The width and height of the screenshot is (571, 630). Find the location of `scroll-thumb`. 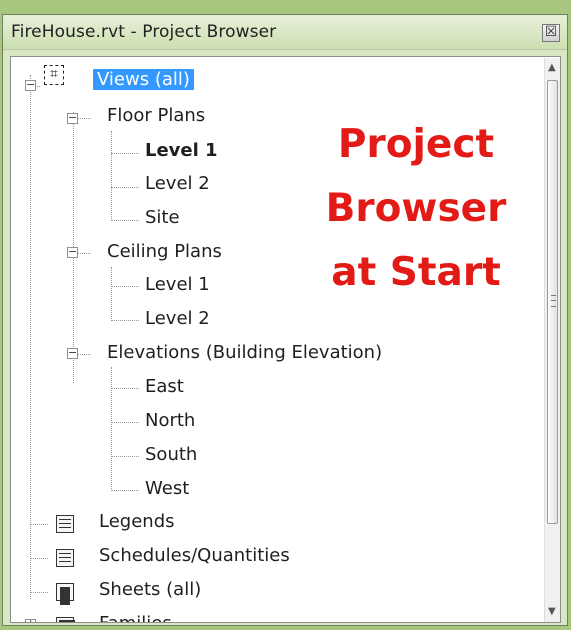

scroll-thumb is located at coordinates (552, 302).